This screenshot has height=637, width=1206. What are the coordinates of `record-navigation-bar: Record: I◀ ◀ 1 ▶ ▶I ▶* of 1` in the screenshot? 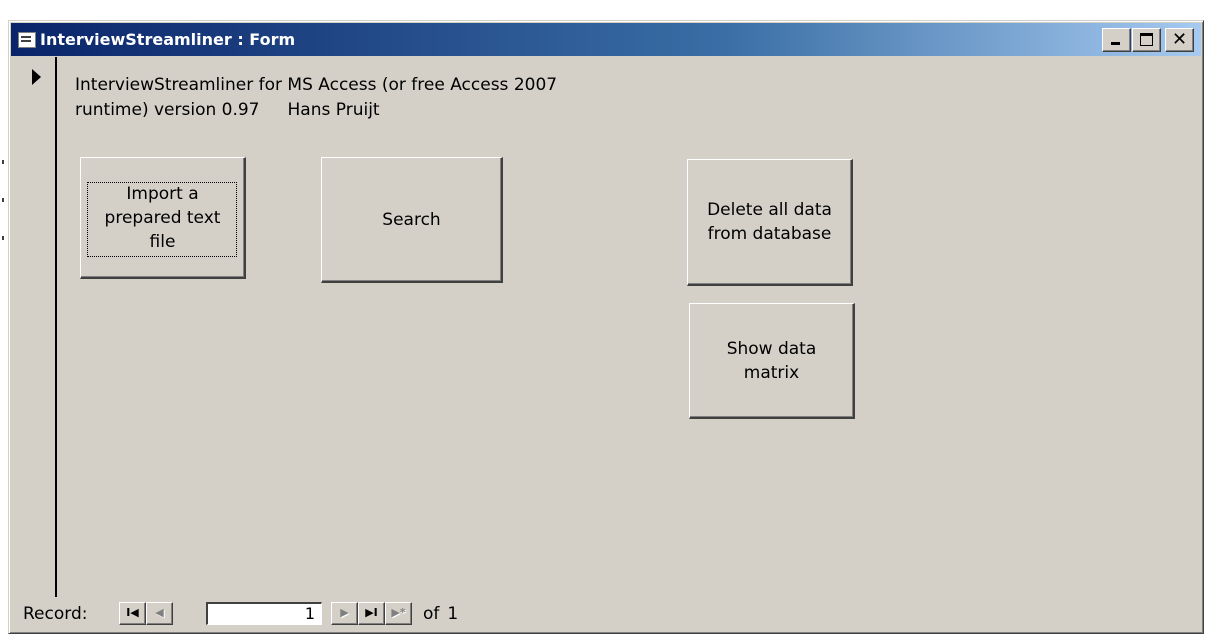 It's located at (606, 614).